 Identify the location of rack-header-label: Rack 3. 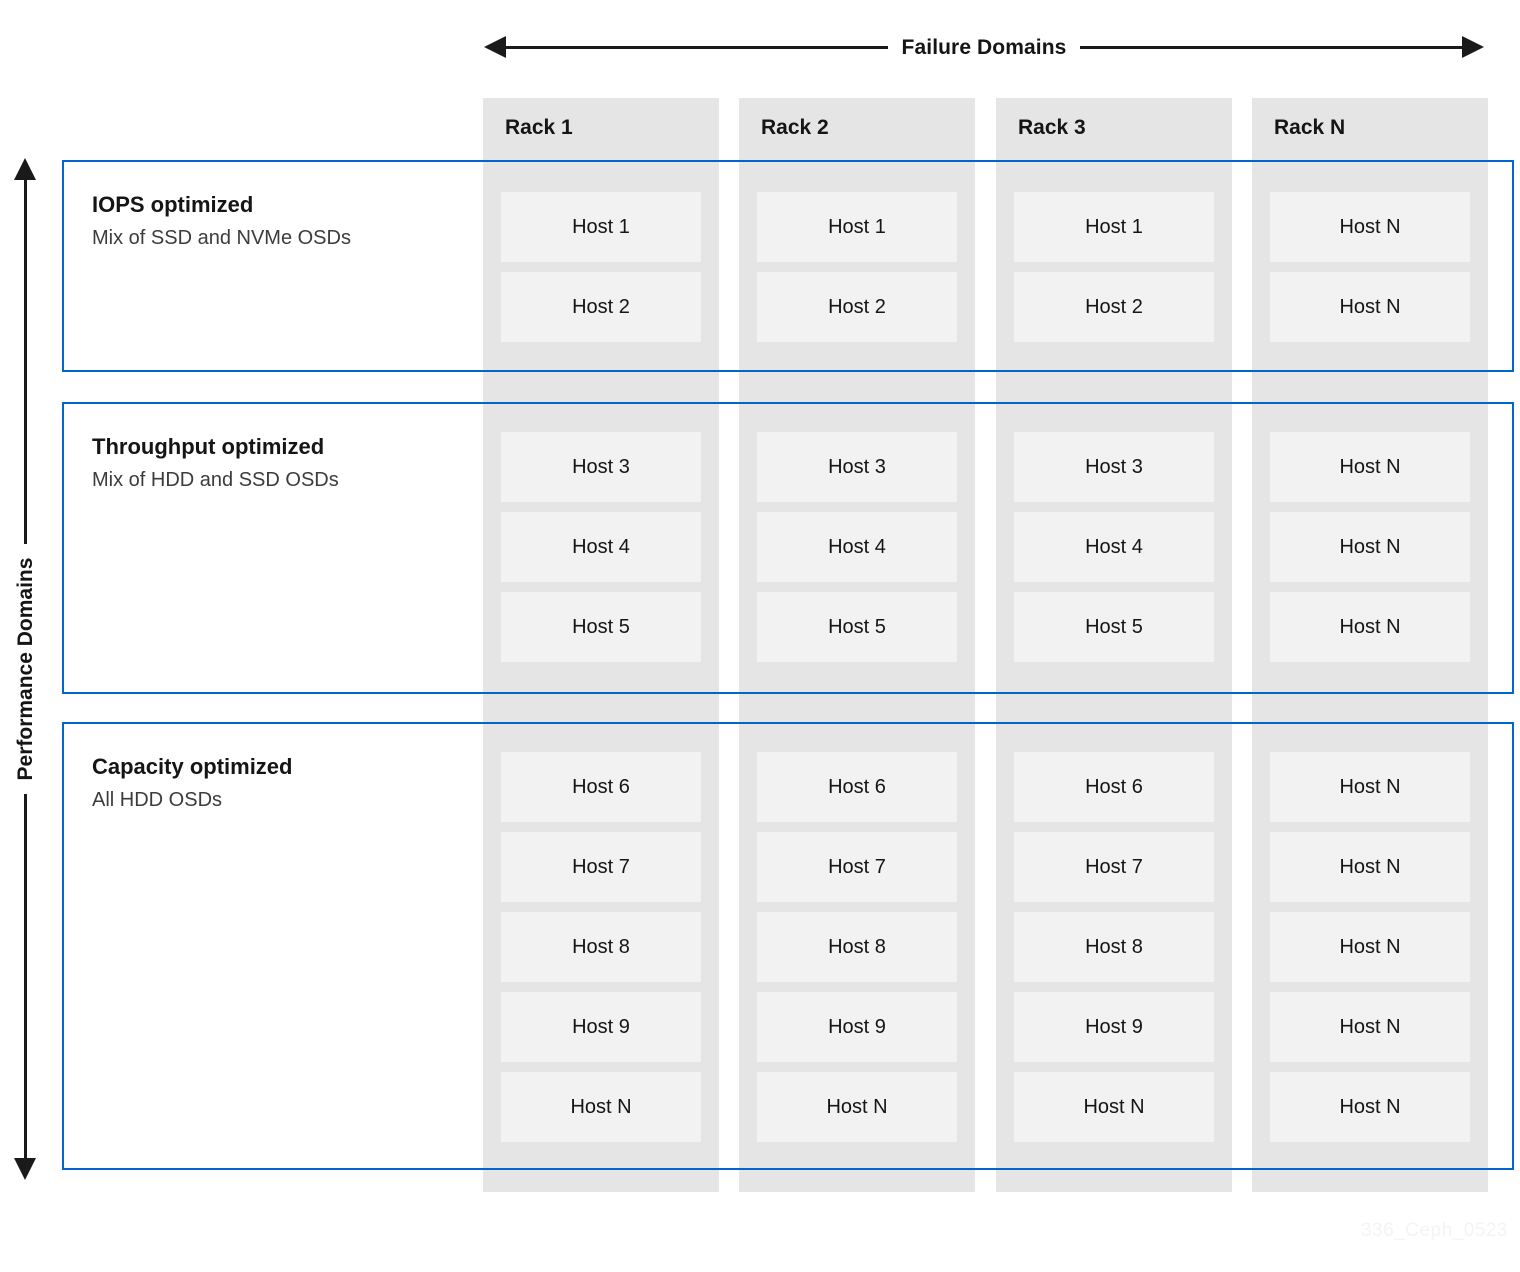
(1052, 127).